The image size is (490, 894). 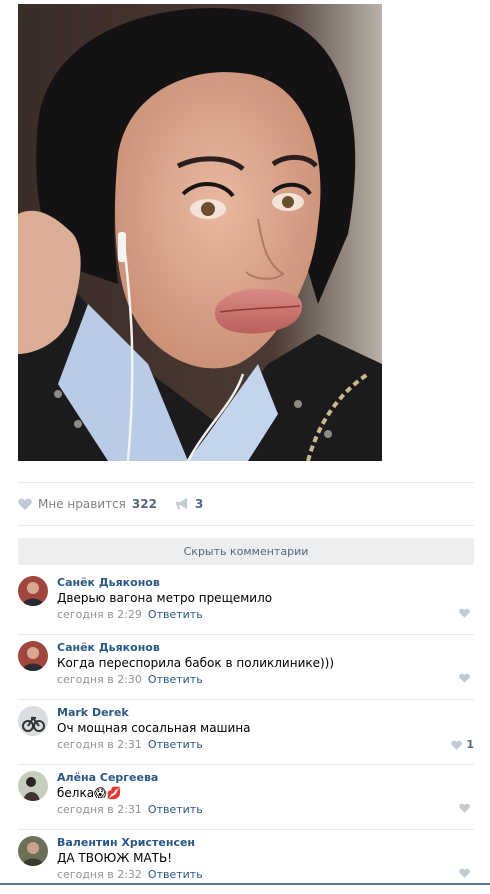 I want to click on comment-meta: сегодня в 2:30 Ответить, so click(x=130, y=679).